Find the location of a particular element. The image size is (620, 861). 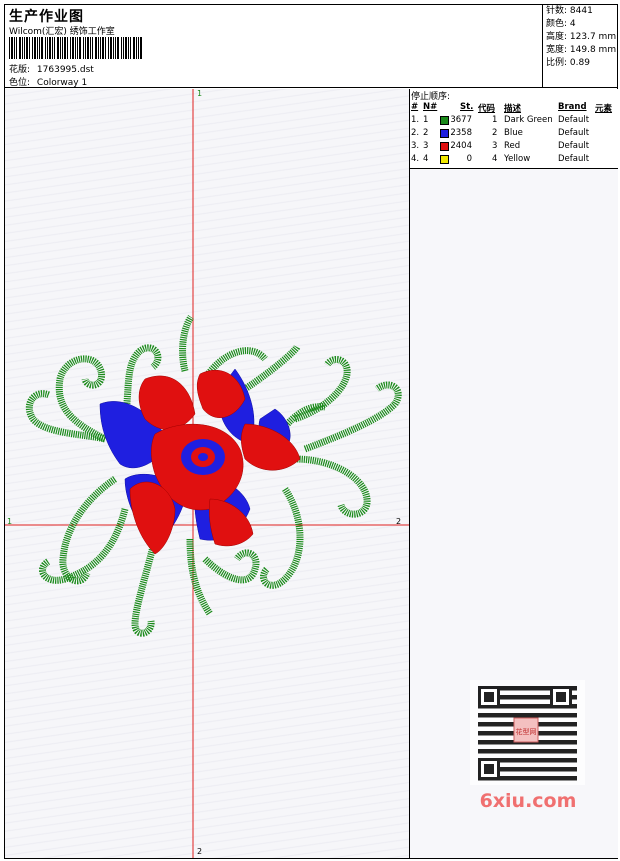

row-number: 1. is located at coordinates (415, 120).